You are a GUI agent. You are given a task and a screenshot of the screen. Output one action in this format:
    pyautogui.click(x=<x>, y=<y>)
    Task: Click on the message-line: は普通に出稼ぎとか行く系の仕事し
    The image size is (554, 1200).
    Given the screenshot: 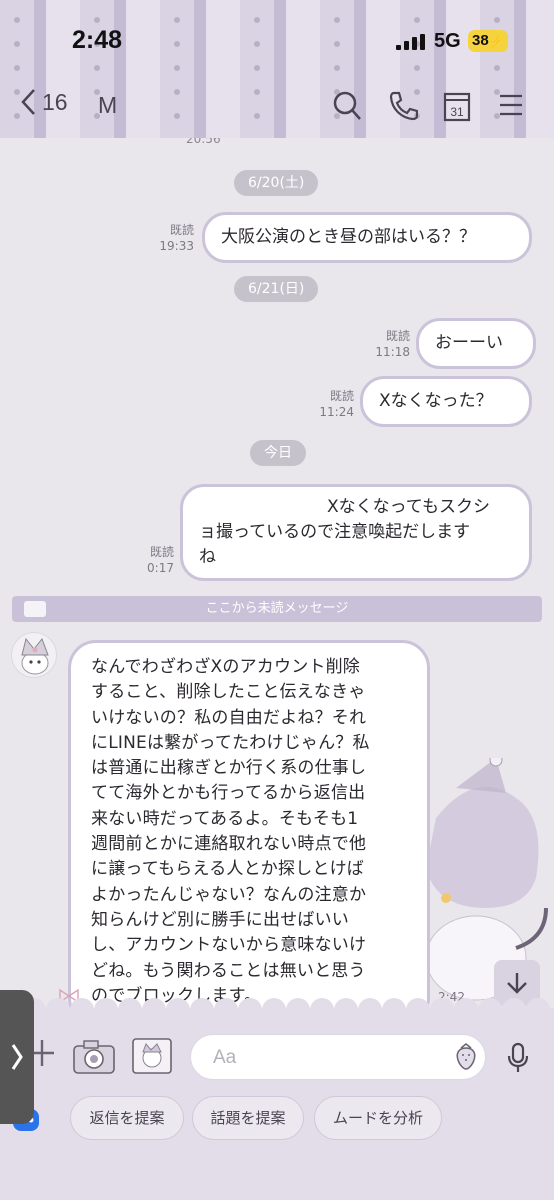 What is the action you would take?
    pyautogui.click(x=229, y=768)
    